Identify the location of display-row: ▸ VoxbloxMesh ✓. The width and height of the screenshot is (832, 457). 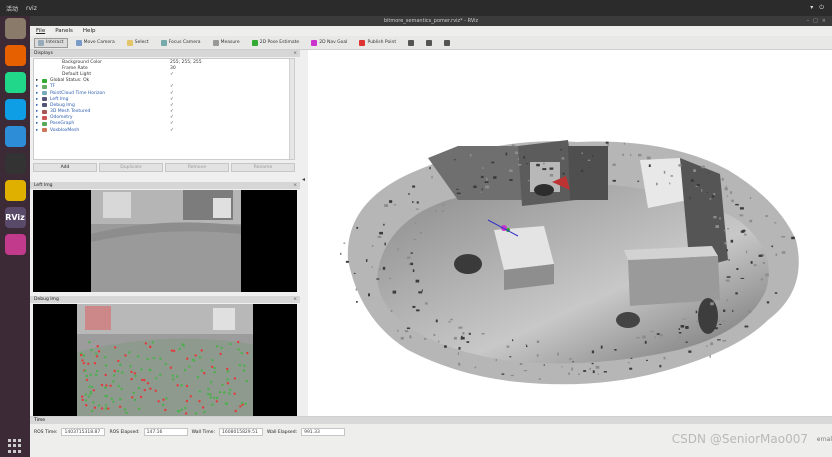
(164, 130).